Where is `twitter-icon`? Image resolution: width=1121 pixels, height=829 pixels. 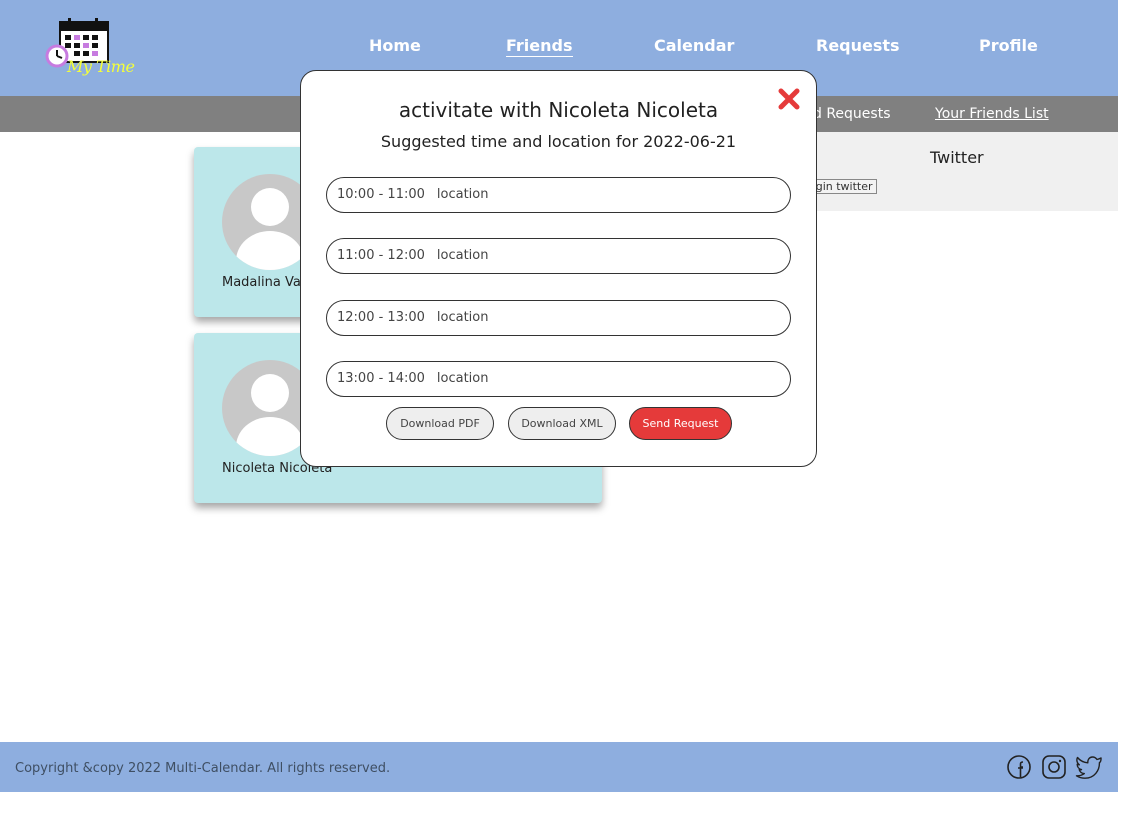 twitter-icon is located at coordinates (1088, 767).